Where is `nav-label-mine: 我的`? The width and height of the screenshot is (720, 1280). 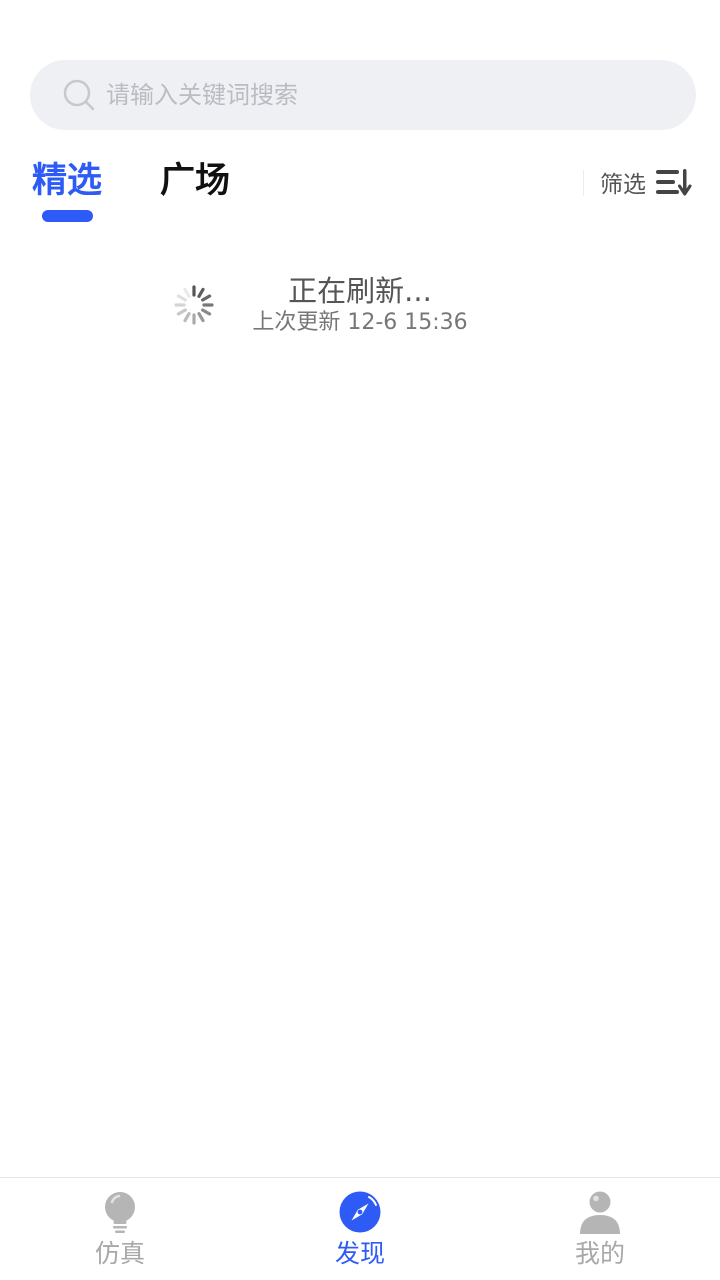
nav-label-mine: 我的 is located at coordinates (599, 1253).